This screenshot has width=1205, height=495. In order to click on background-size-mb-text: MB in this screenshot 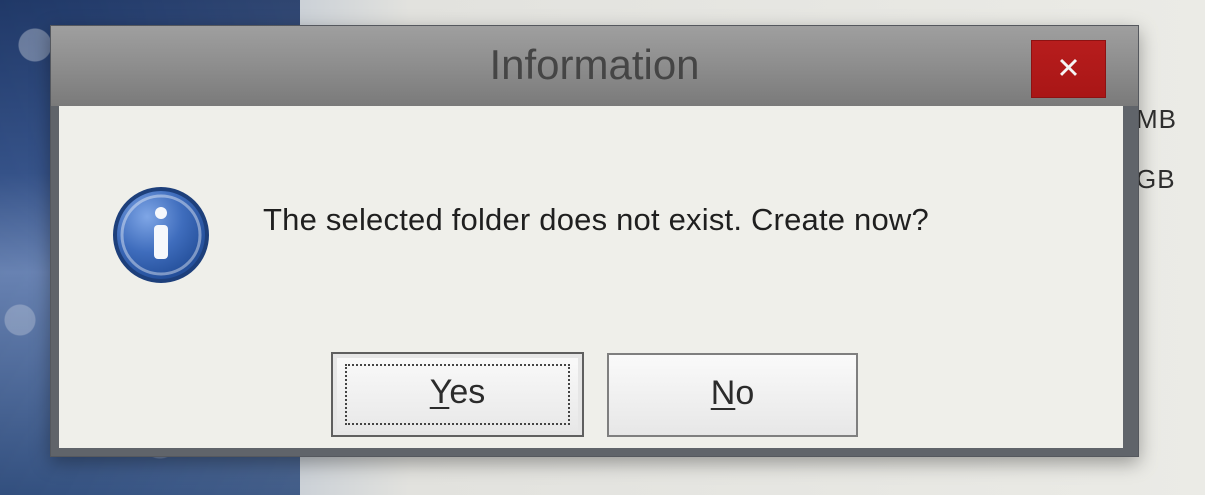, I will do `click(1156, 119)`.